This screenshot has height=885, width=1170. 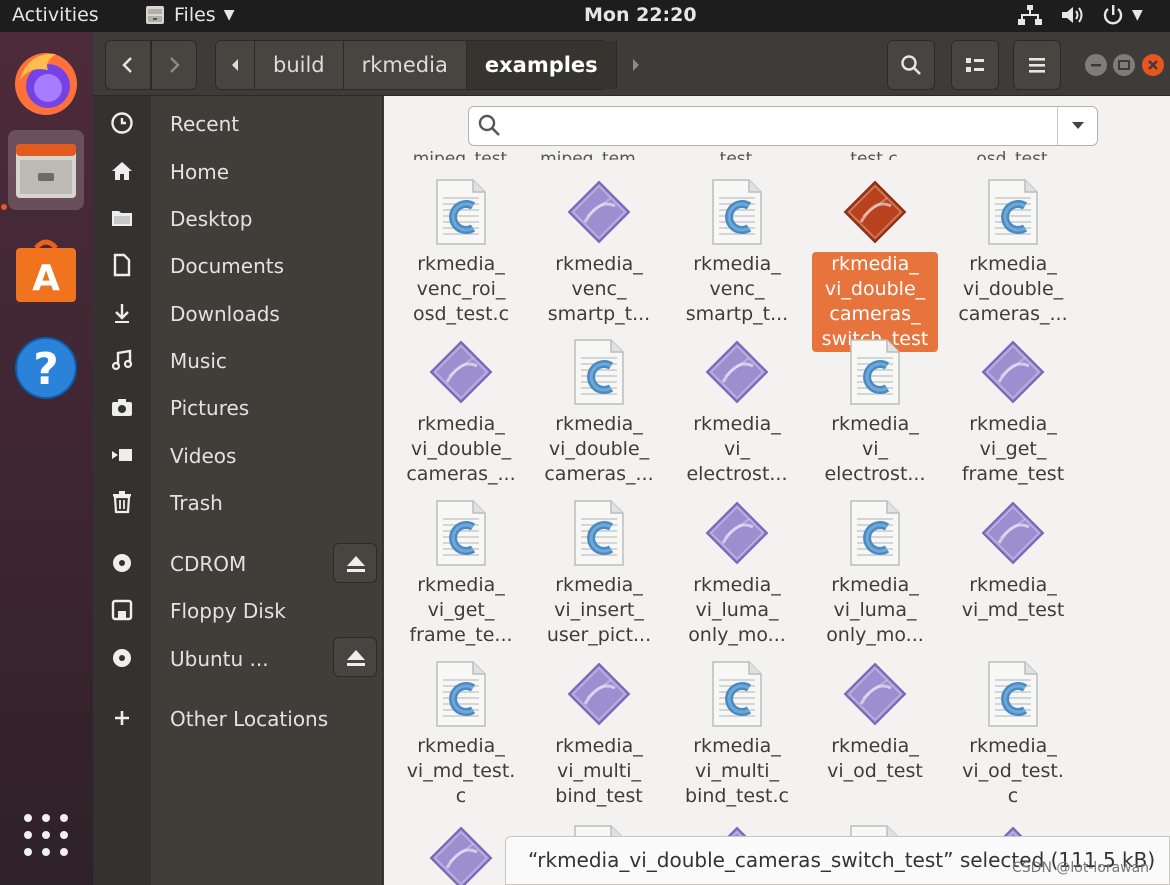 What do you see at coordinates (238, 455) in the screenshot?
I see `sidebar-item-videos: Videos` at bounding box center [238, 455].